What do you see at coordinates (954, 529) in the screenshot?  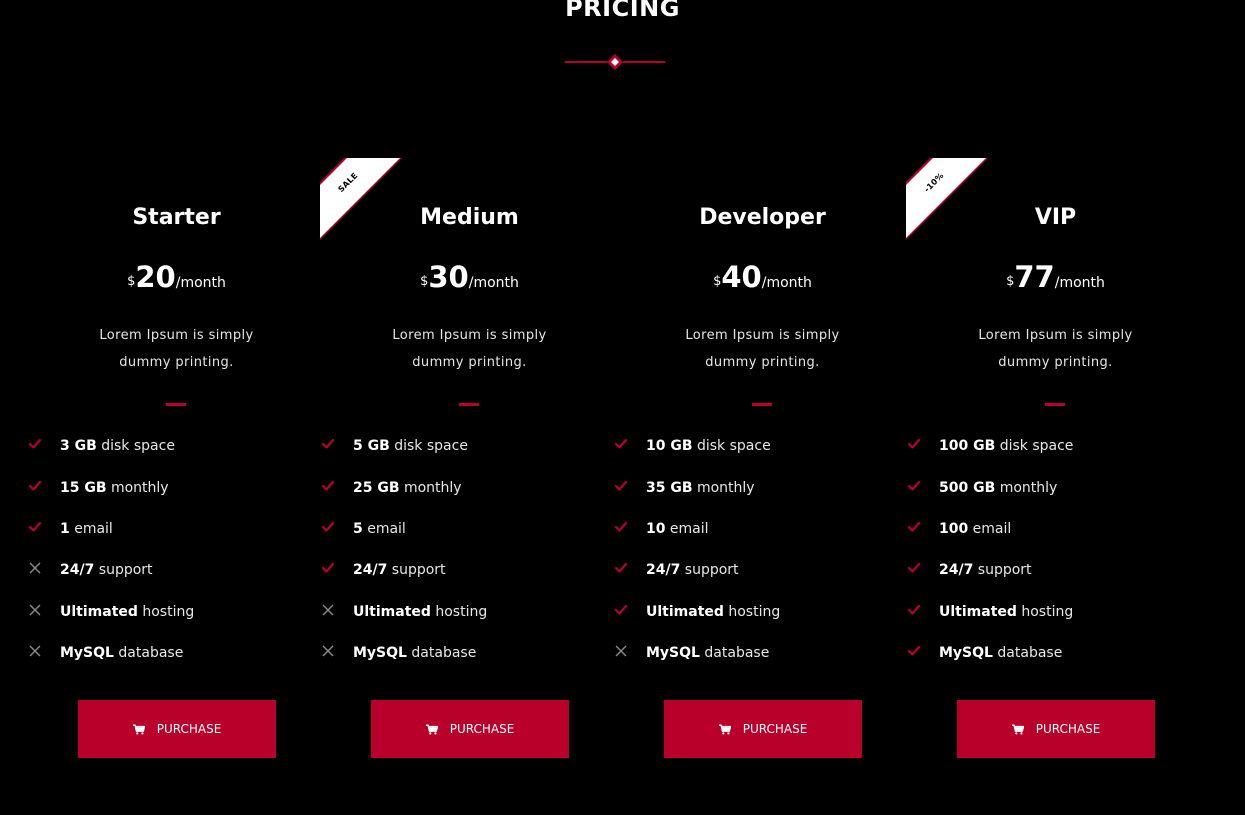 I see `feature-value: 100` at bounding box center [954, 529].